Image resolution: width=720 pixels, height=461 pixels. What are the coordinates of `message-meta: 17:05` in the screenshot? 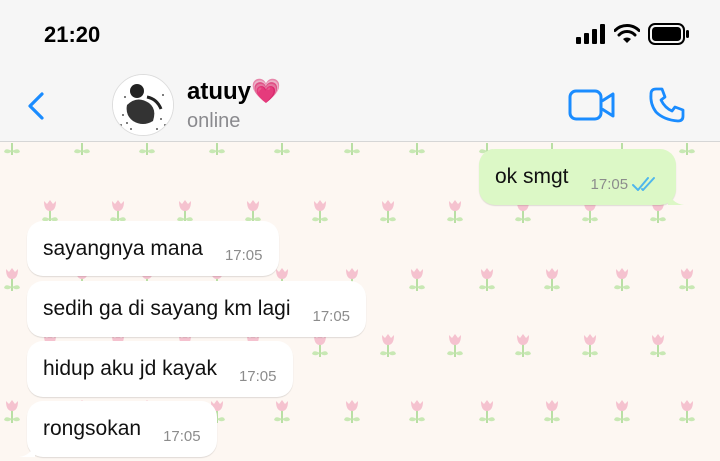 It's located at (626, 184).